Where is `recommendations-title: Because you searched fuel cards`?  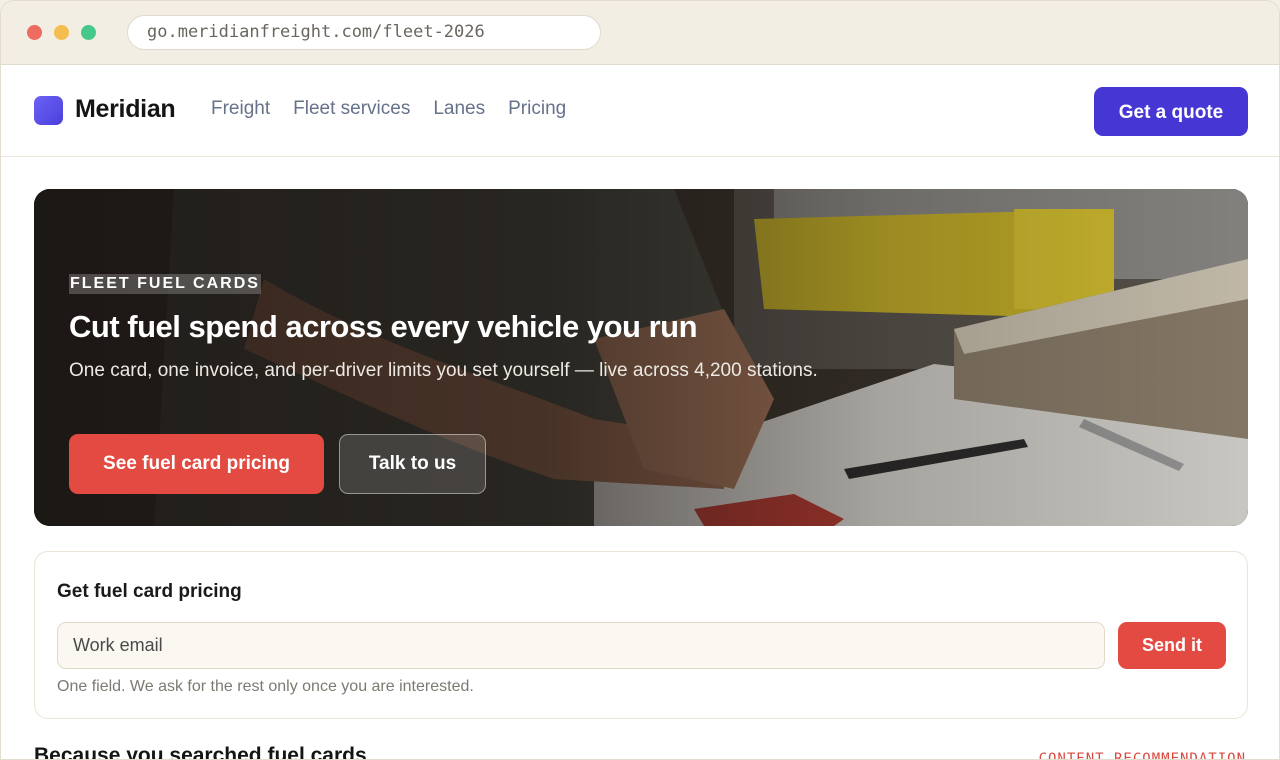 recommendations-title: Because you searched fuel cards is located at coordinates (200, 752).